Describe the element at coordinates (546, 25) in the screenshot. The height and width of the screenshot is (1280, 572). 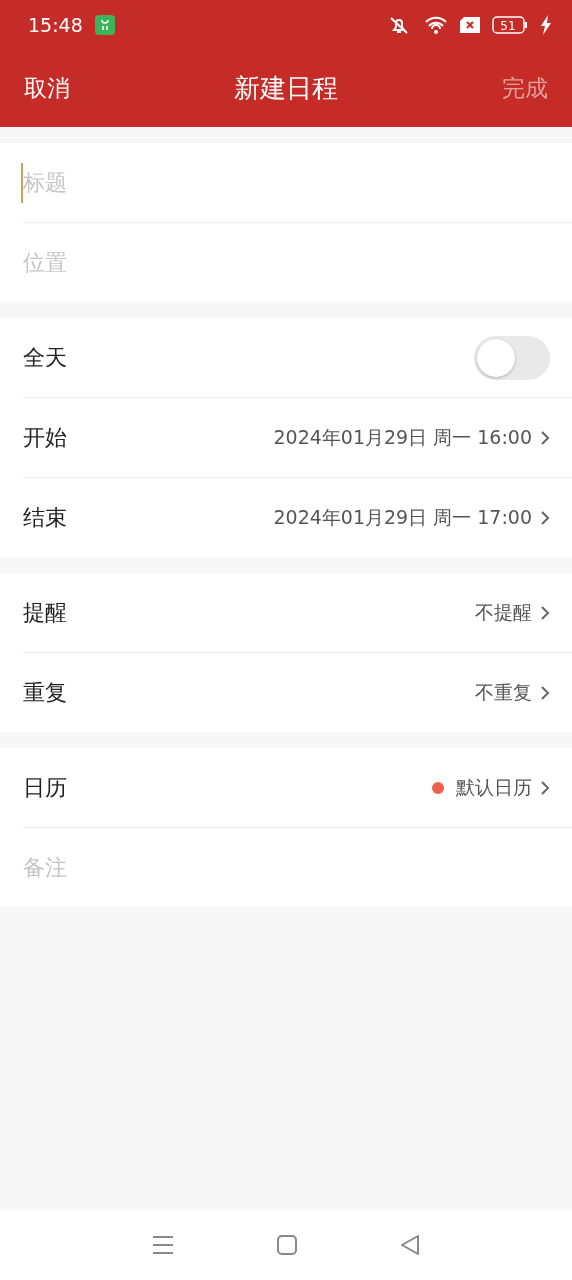
I see `charging-icon` at that location.